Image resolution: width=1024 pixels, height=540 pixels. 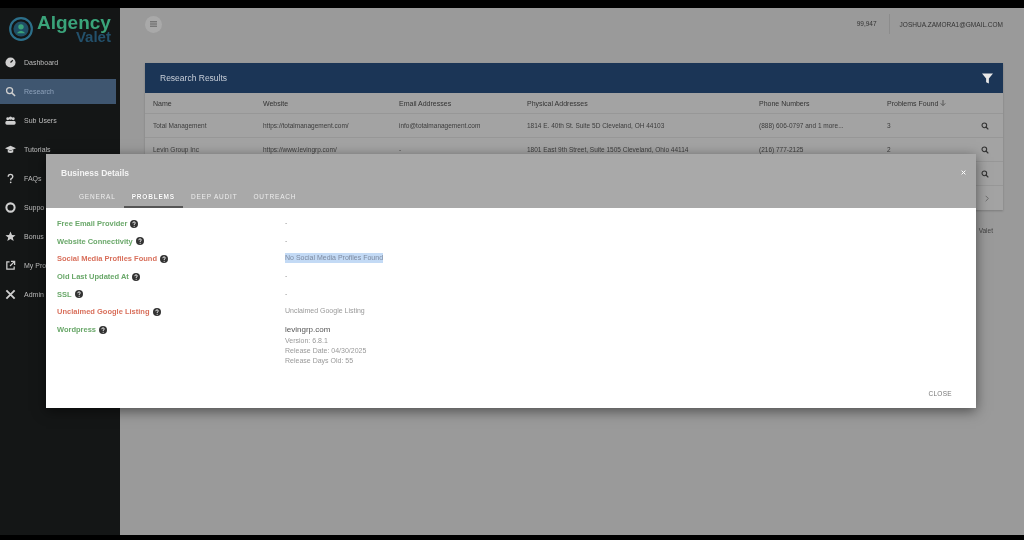 What do you see at coordinates (95, 172) in the screenshot?
I see `dialog-title: Business Details` at bounding box center [95, 172].